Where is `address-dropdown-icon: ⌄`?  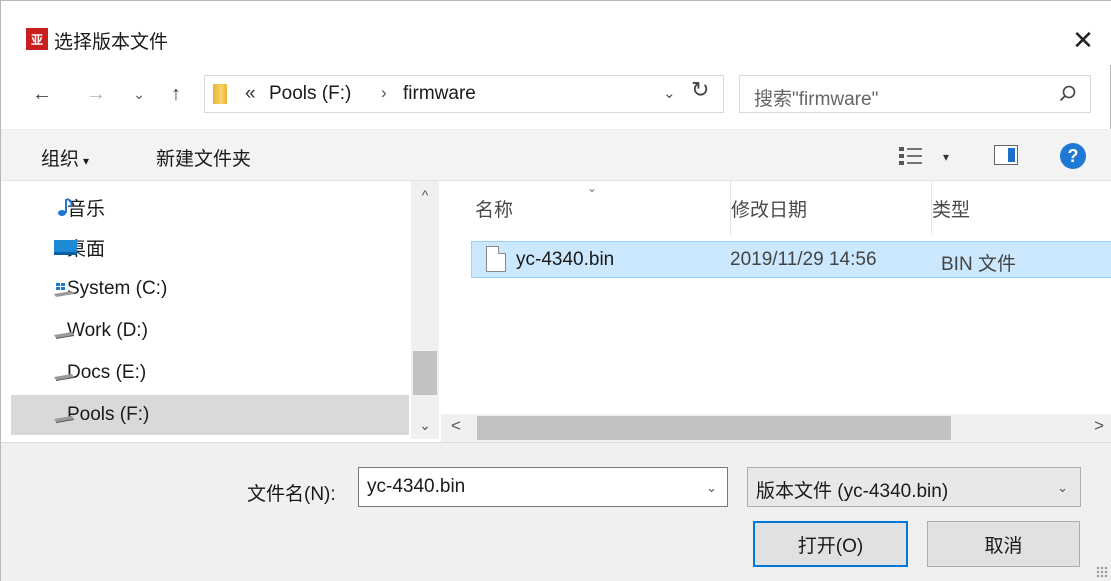 address-dropdown-icon: ⌄ is located at coordinates (669, 93).